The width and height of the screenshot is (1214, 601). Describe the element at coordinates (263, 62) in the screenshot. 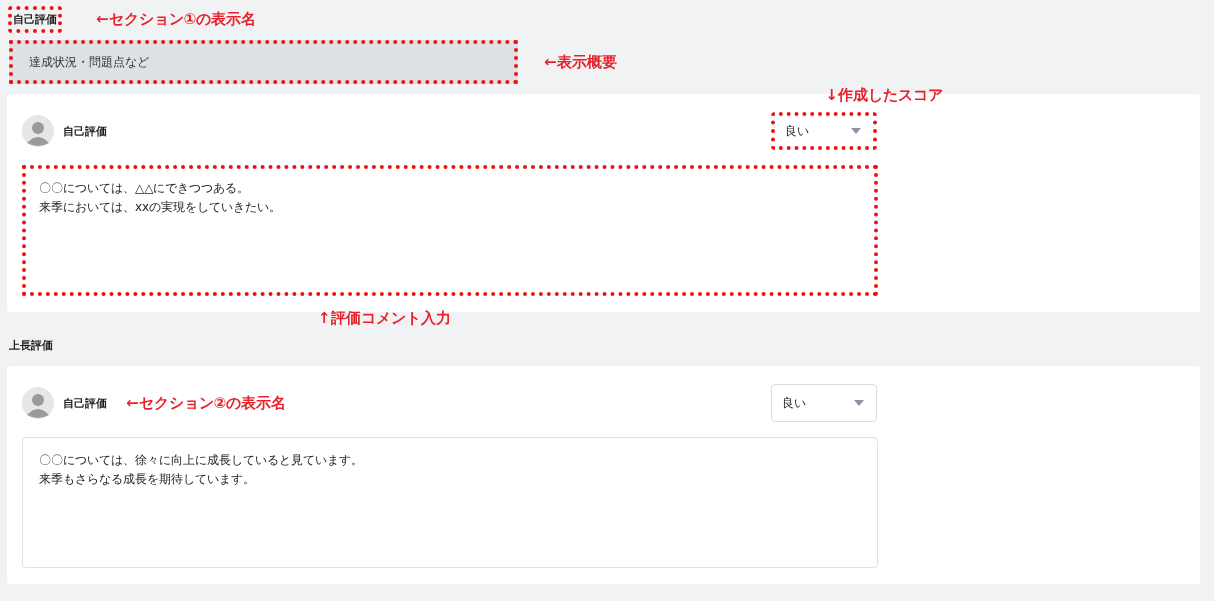

I see `section-description: 達成状況・問題点など` at that location.